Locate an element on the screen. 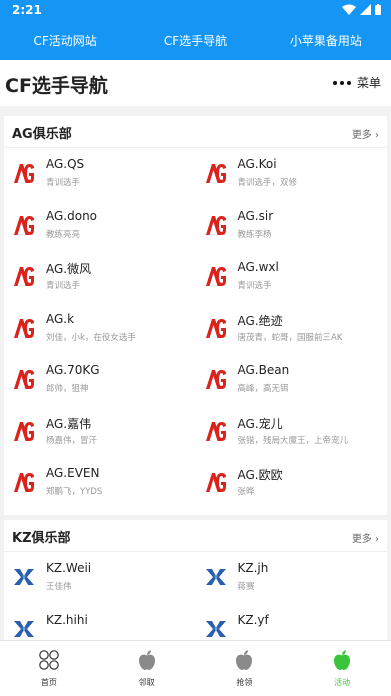  player-name: KZ.yf is located at coordinates (253, 619).